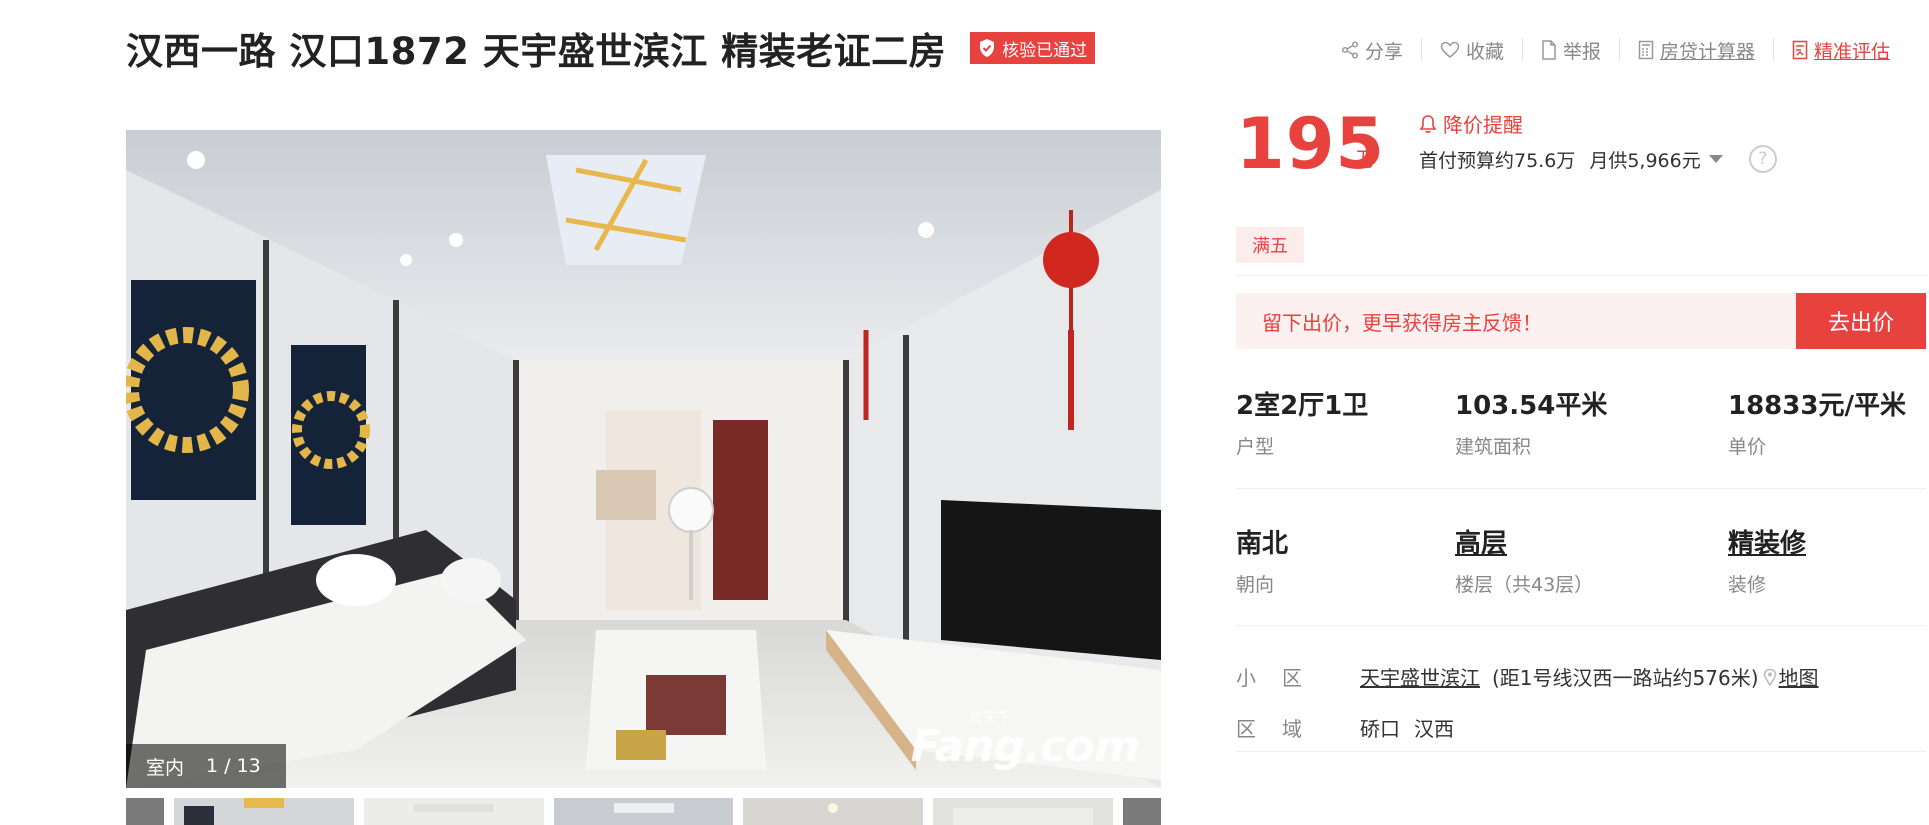 The width and height of the screenshot is (1929, 825). Describe the element at coordinates (1769, 677) in the screenshot. I see `map-pin-icon` at that location.